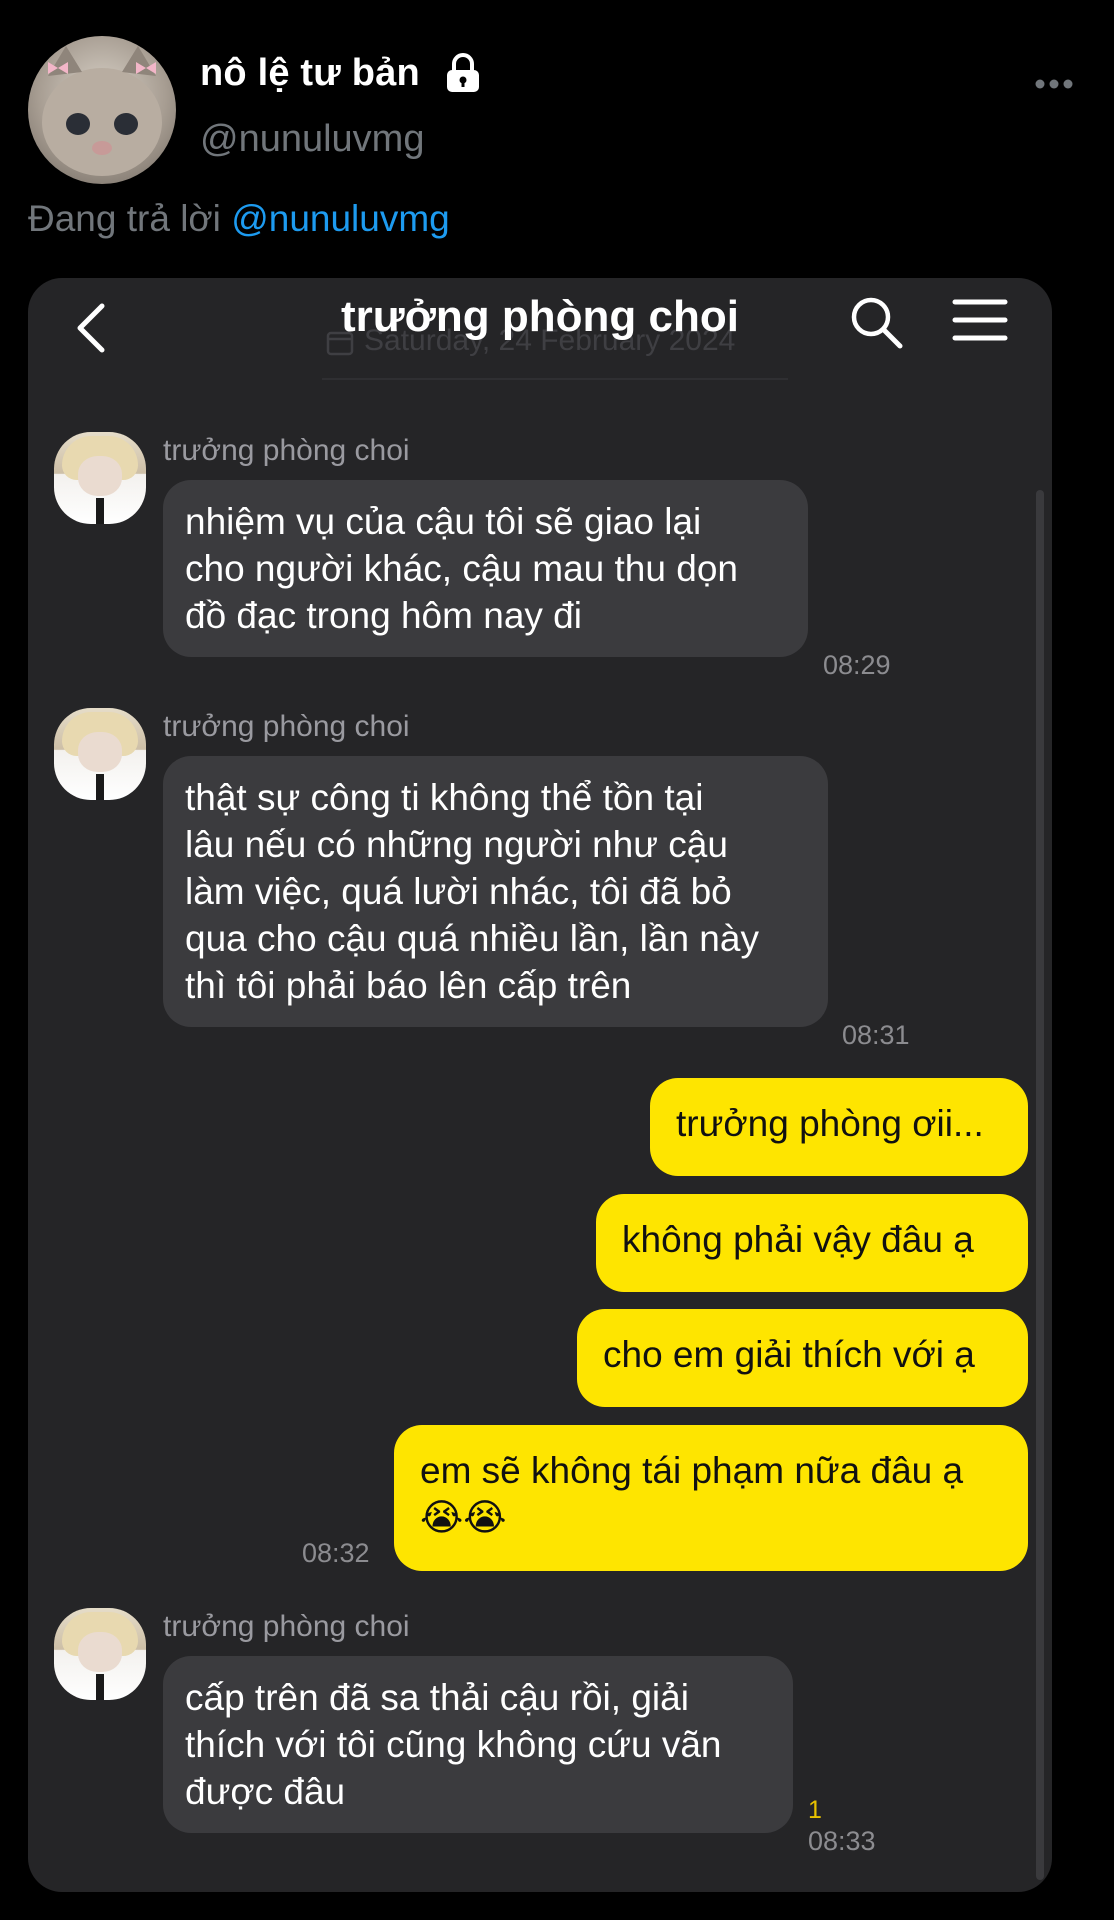 This screenshot has height=1920, width=1114. What do you see at coordinates (876, 322) in the screenshot?
I see `search-icon` at bounding box center [876, 322].